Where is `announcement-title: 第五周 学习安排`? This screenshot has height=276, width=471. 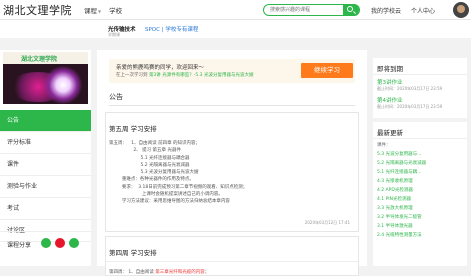 announcement-title: 第五周 学习安排 is located at coordinates (133, 129).